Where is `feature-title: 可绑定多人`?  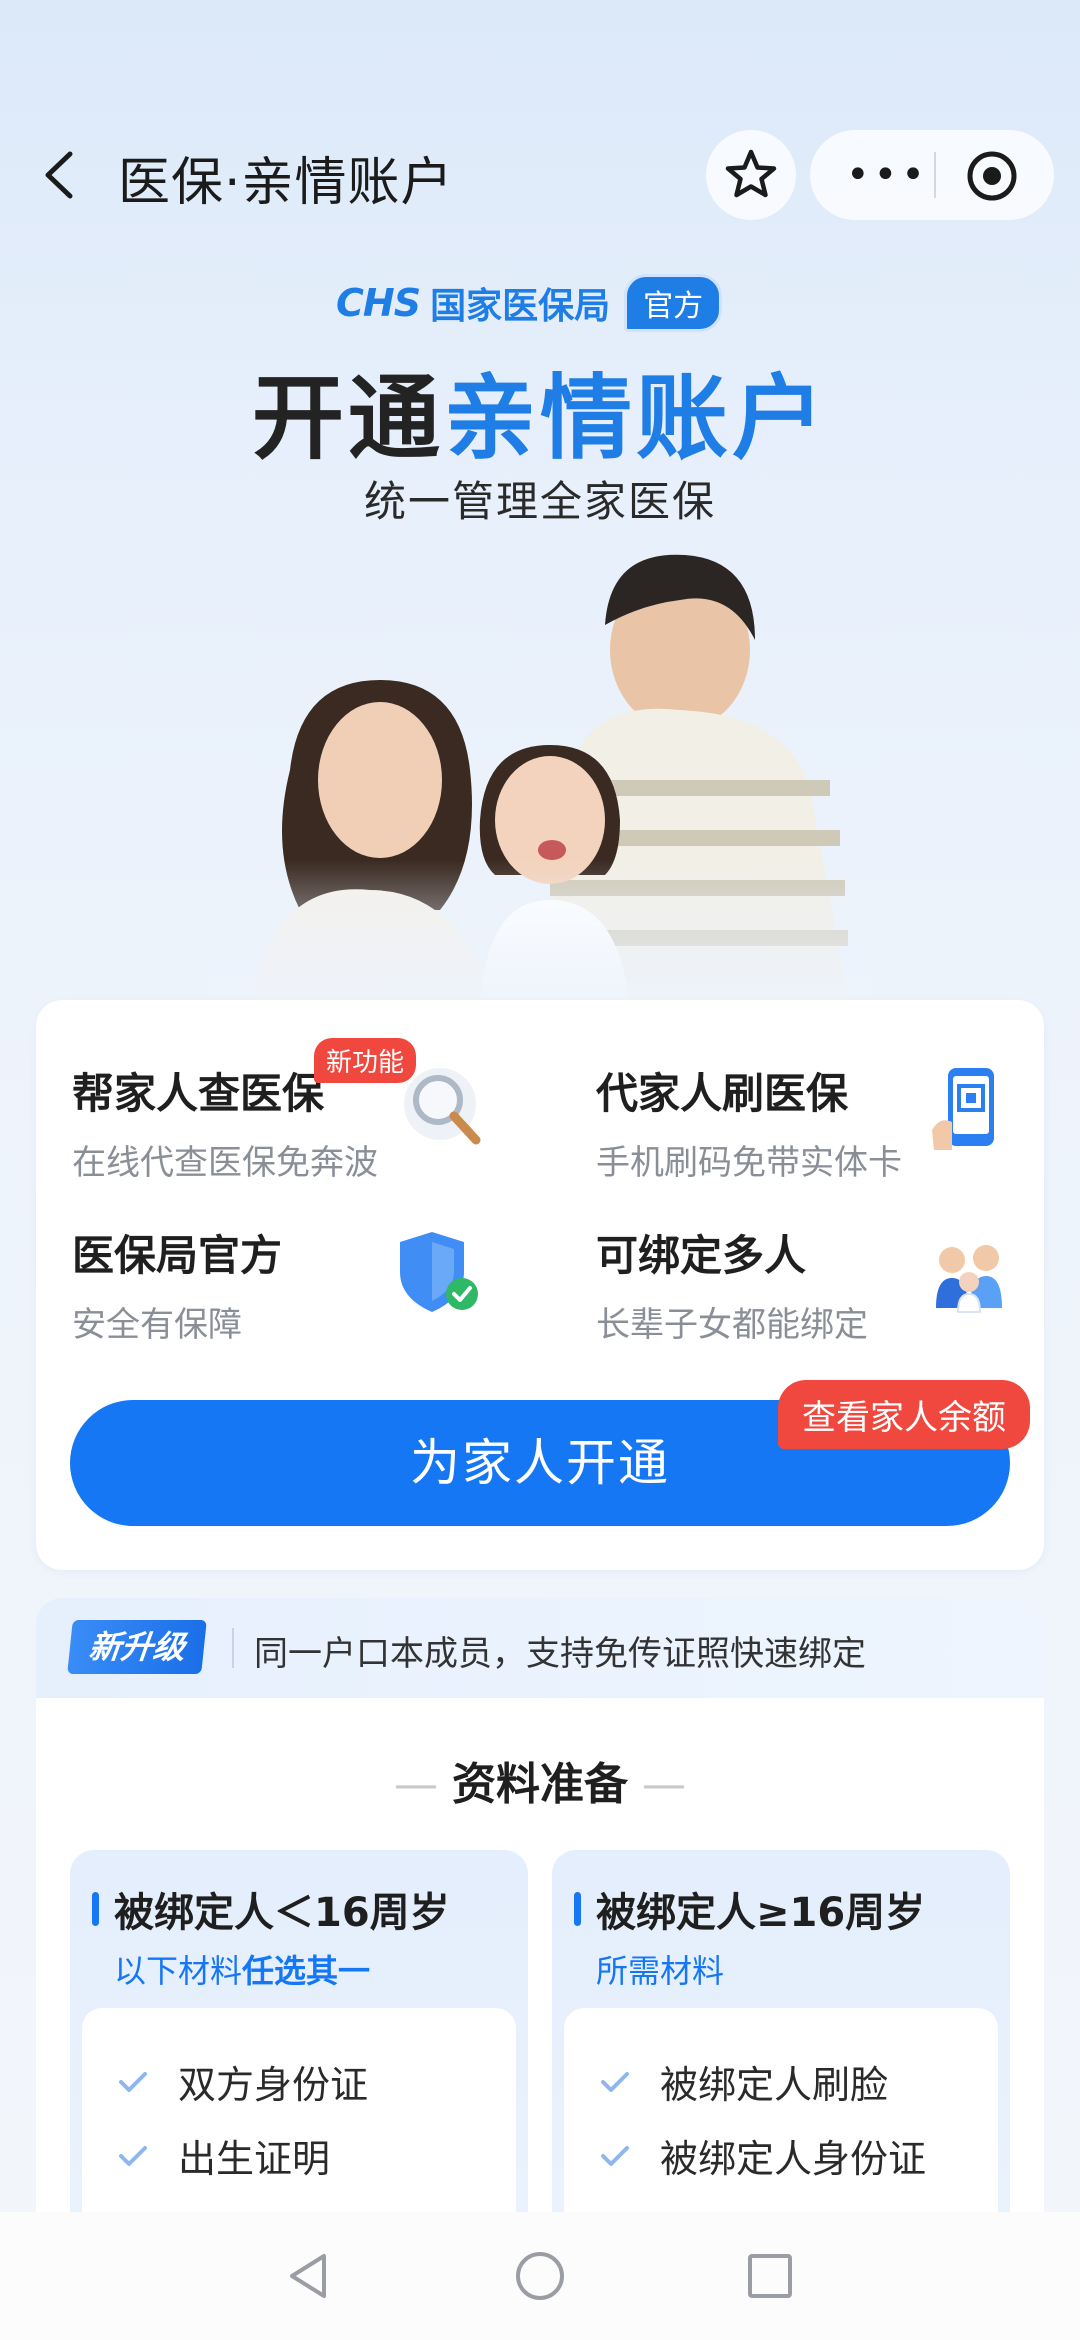 feature-title: 可绑定多人 is located at coordinates (701, 1255).